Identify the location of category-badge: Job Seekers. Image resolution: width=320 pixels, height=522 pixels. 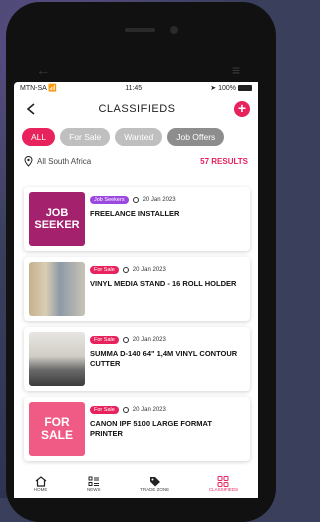
(109, 200).